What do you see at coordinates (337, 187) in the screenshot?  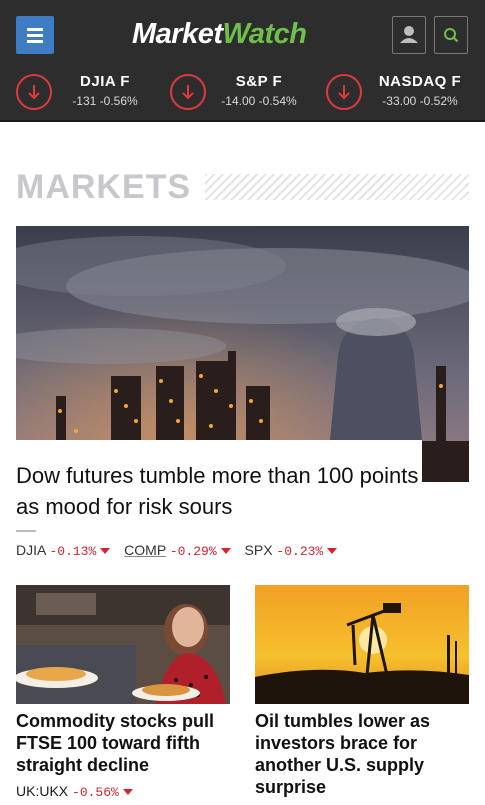 I see `section-divider` at bounding box center [337, 187].